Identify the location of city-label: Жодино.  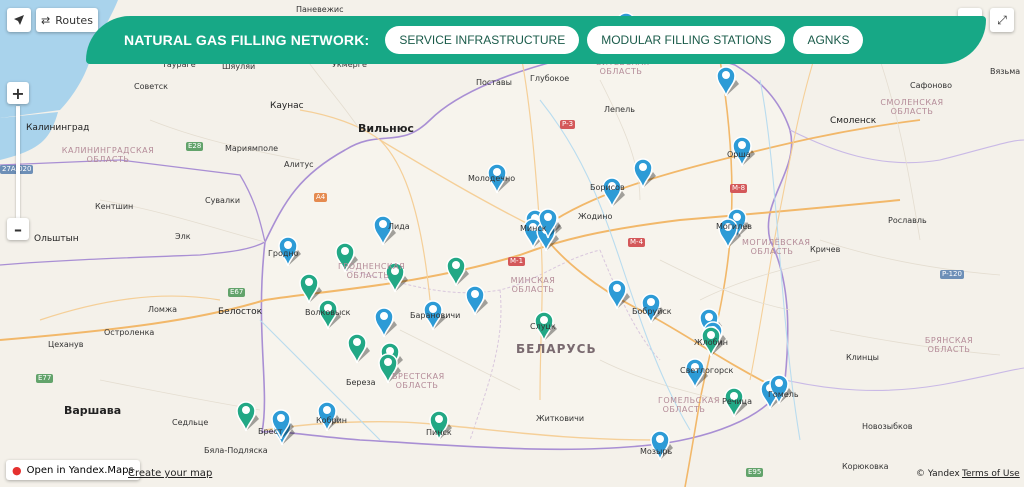
(595, 216).